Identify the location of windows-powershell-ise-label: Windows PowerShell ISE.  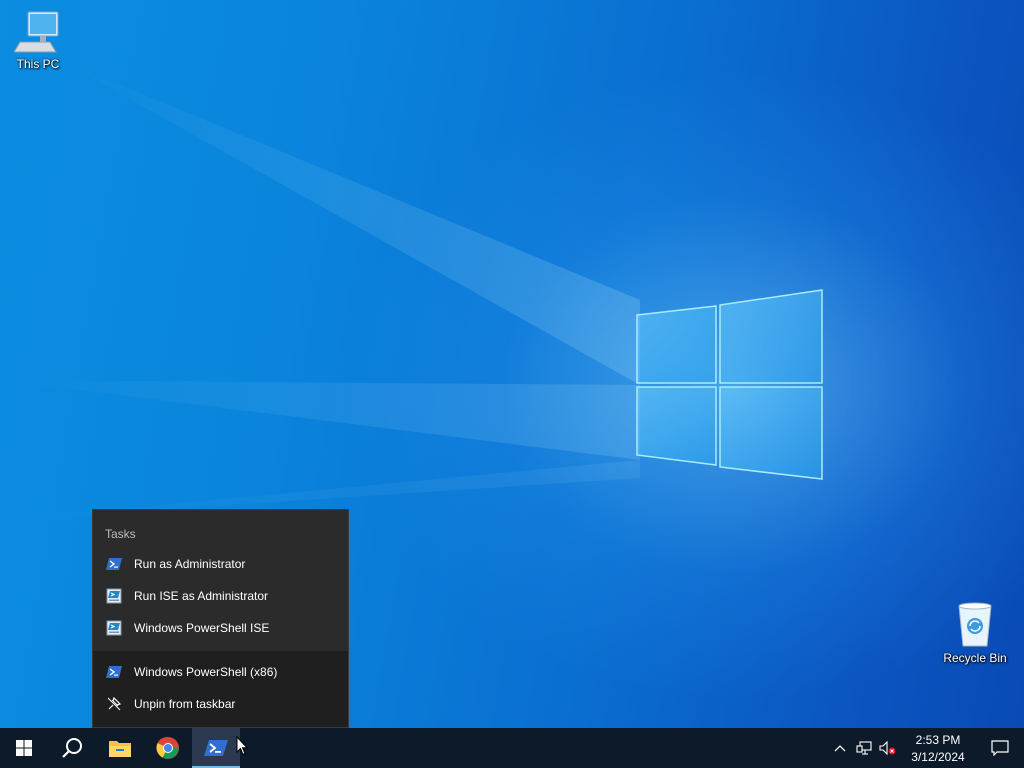
(202, 628).